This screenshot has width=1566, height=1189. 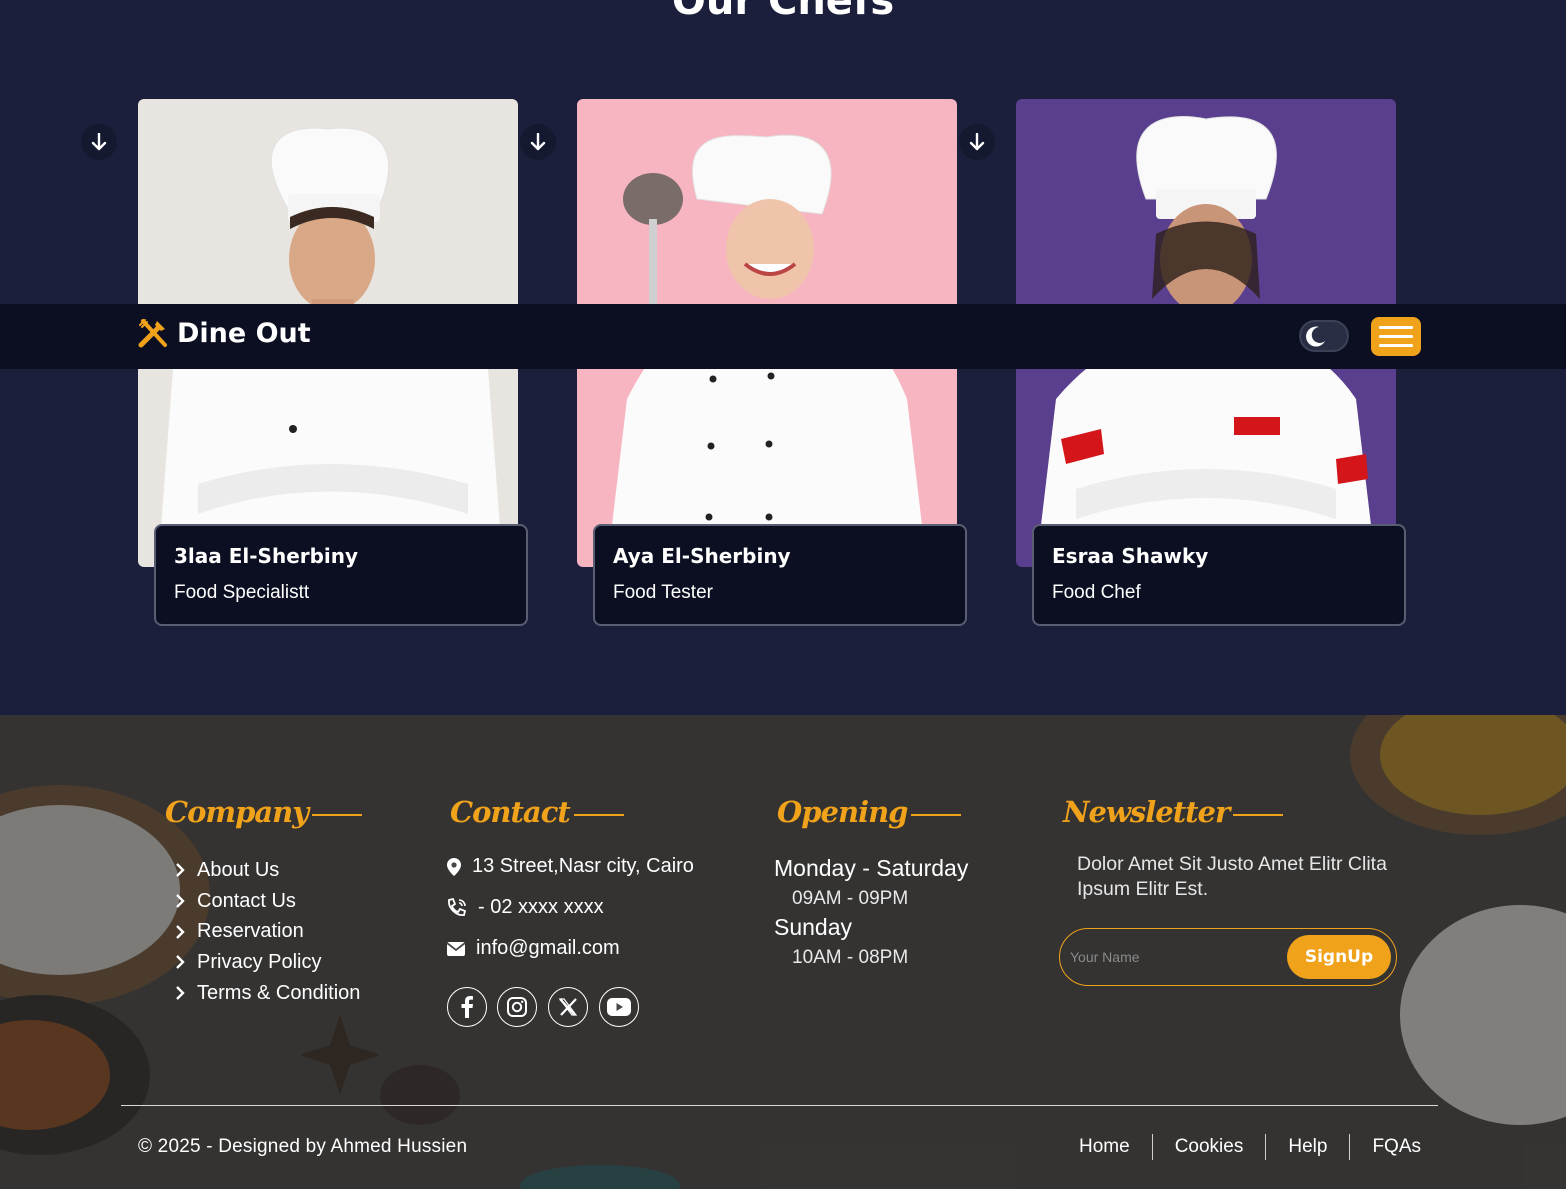 What do you see at coordinates (1104, 1147) in the screenshot?
I see `bottom-link-home: Home` at bounding box center [1104, 1147].